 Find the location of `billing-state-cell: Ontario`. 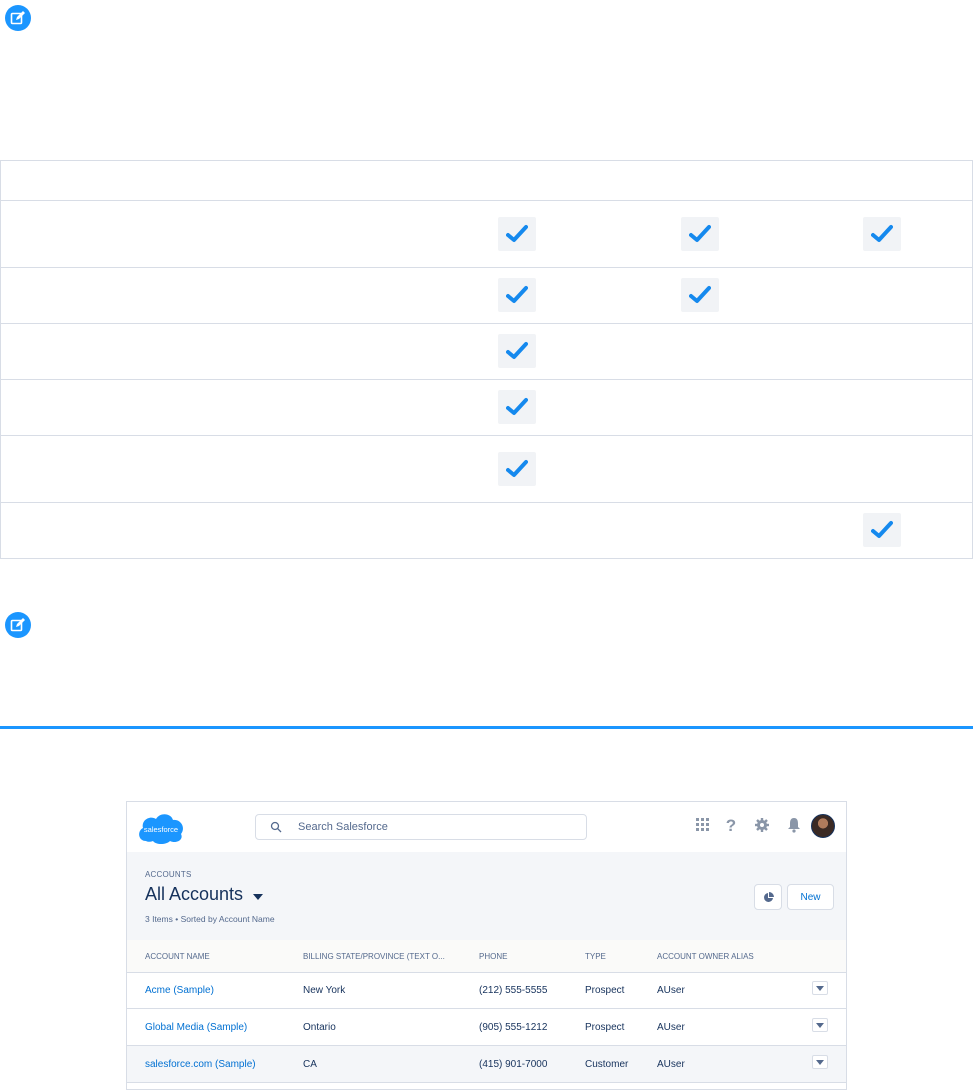

billing-state-cell: Ontario is located at coordinates (319, 1027).